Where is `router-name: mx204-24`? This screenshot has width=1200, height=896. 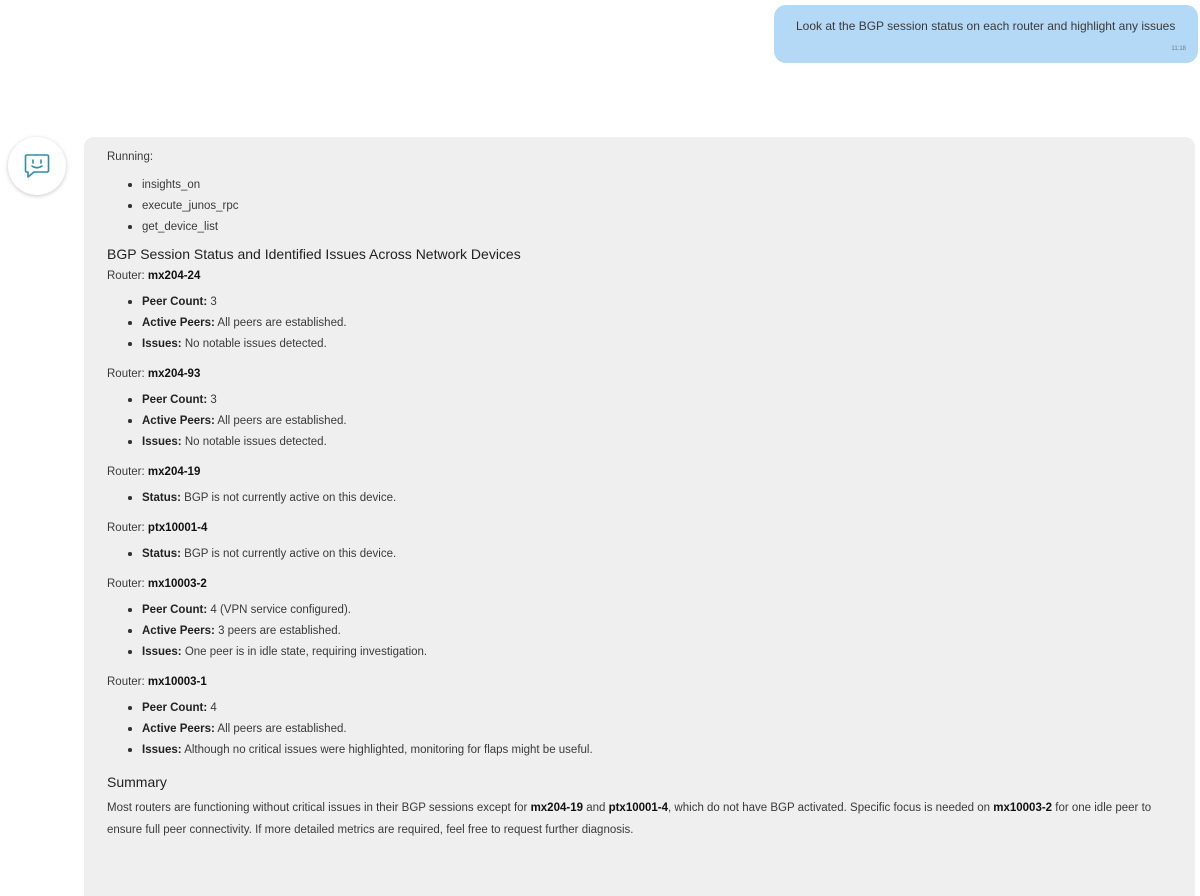 router-name: mx204-24 is located at coordinates (174, 276).